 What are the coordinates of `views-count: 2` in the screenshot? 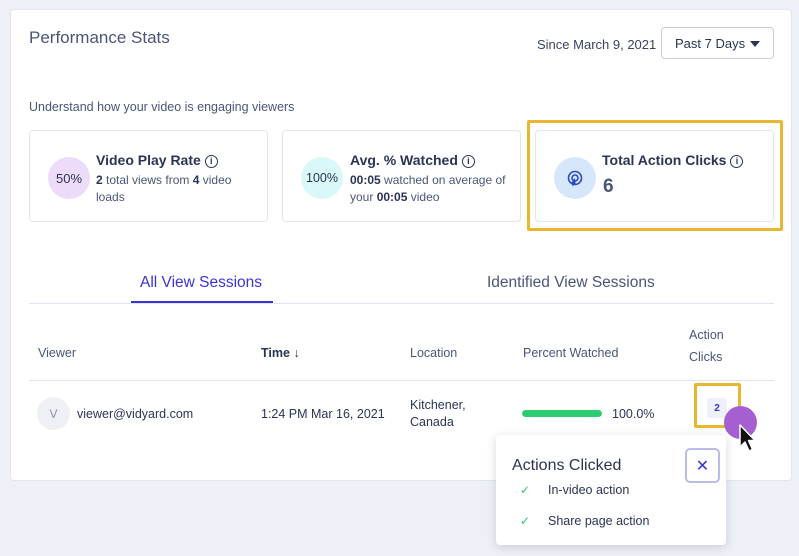 It's located at (99, 180).